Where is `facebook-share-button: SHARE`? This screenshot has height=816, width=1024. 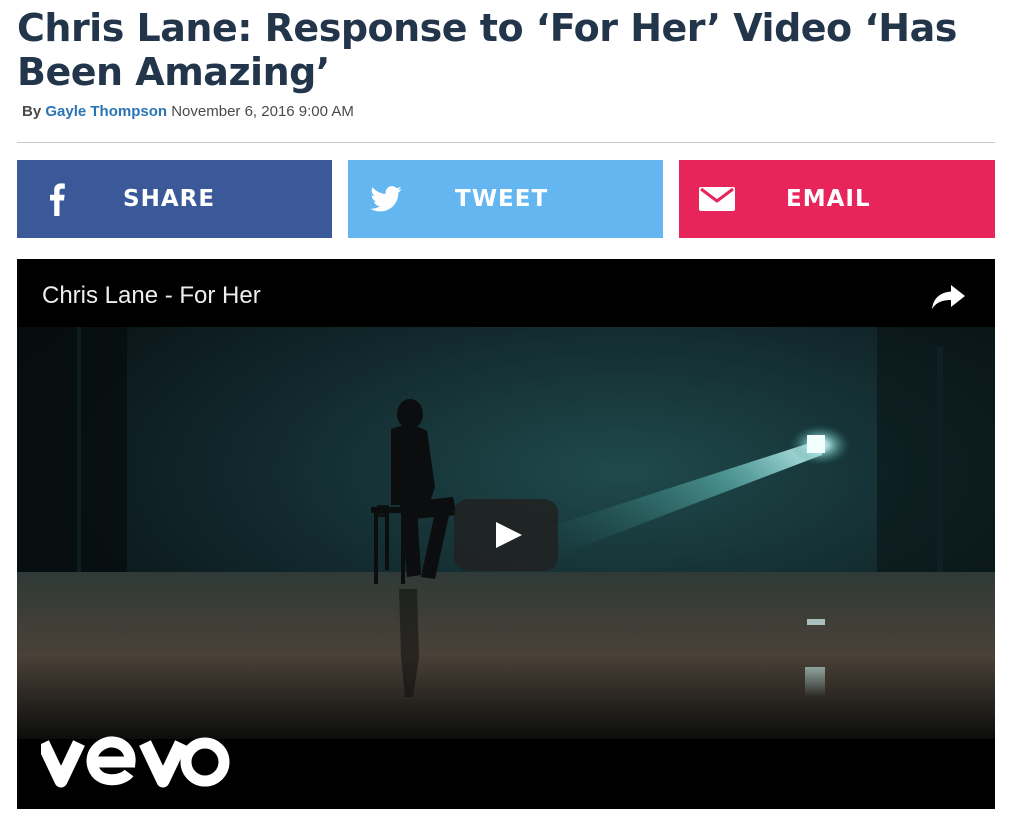 facebook-share-button: SHARE is located at coordinates (174, 199).